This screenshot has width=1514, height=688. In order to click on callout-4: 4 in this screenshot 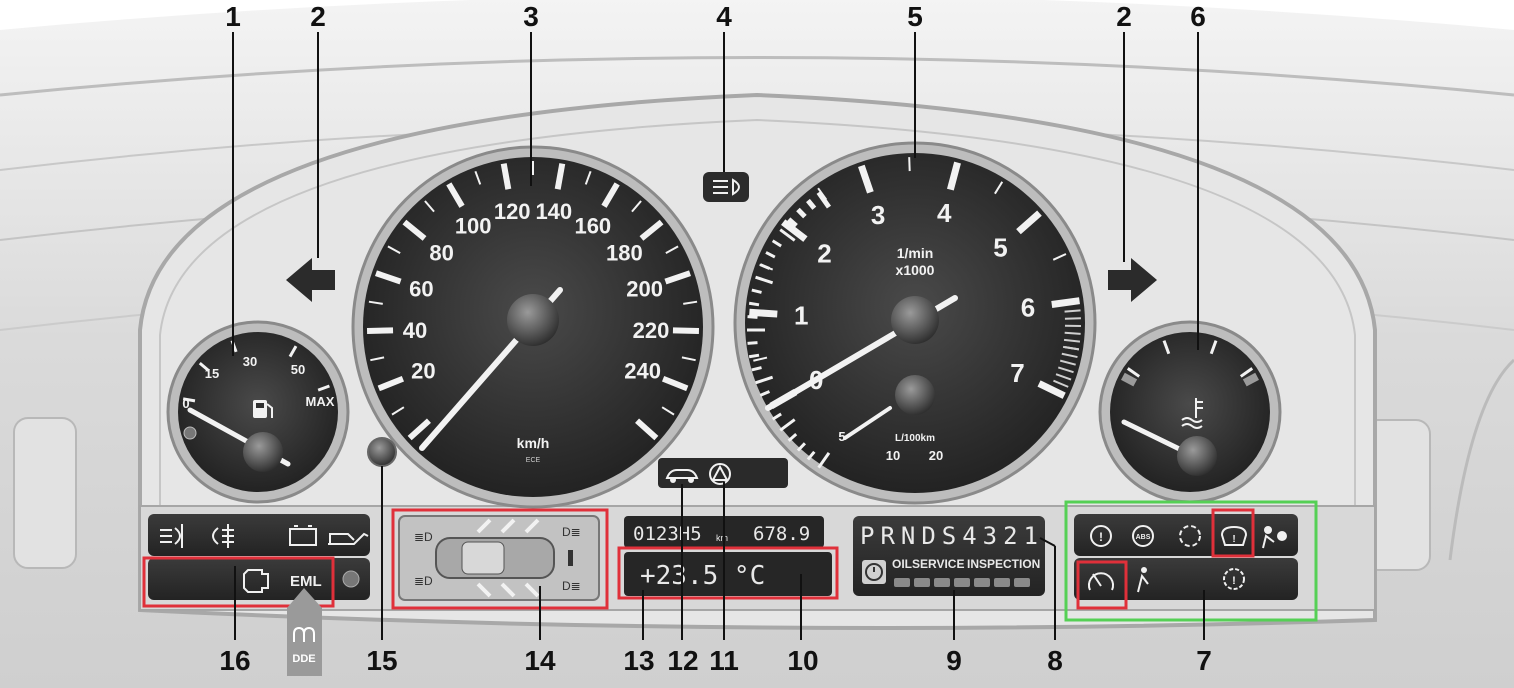, I will do `click(724, 16)`.